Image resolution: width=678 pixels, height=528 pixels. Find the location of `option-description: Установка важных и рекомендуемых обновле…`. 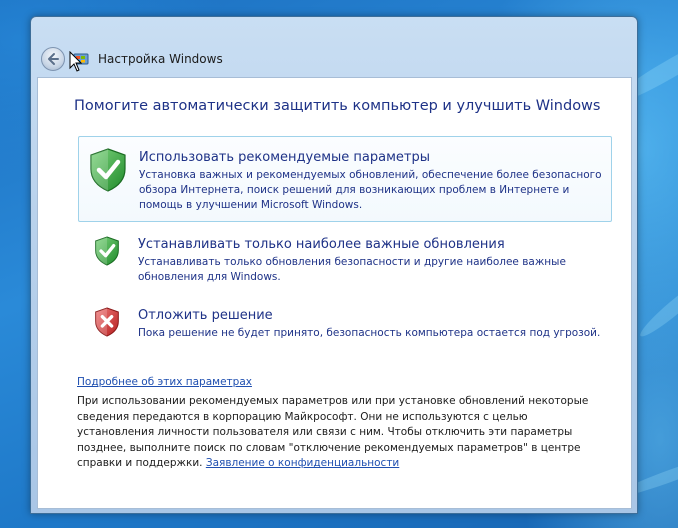

option-description: Установка важных и рекомендуемых обновле… is located at coordinates (370, 190).